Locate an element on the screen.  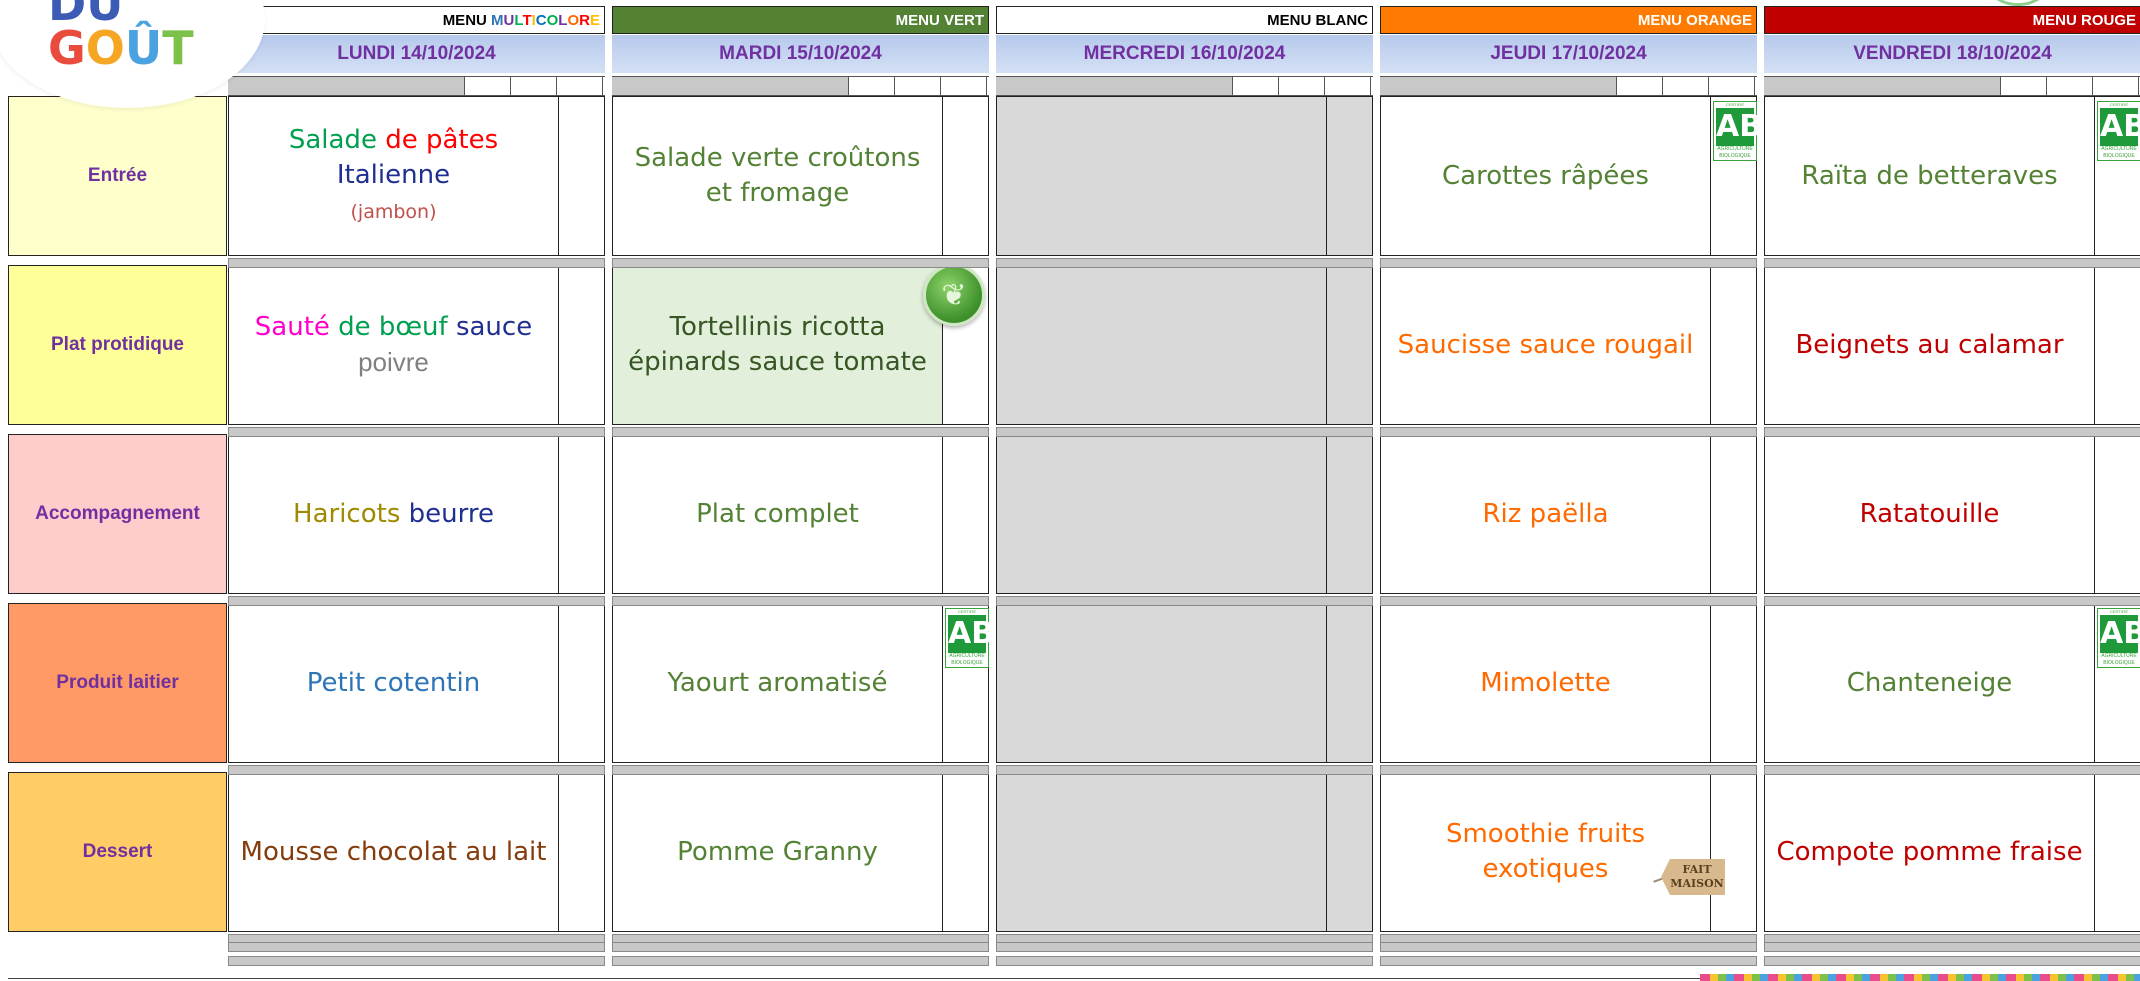
dish-text-part: Ratatouille is located at coordinates (1929, 513).